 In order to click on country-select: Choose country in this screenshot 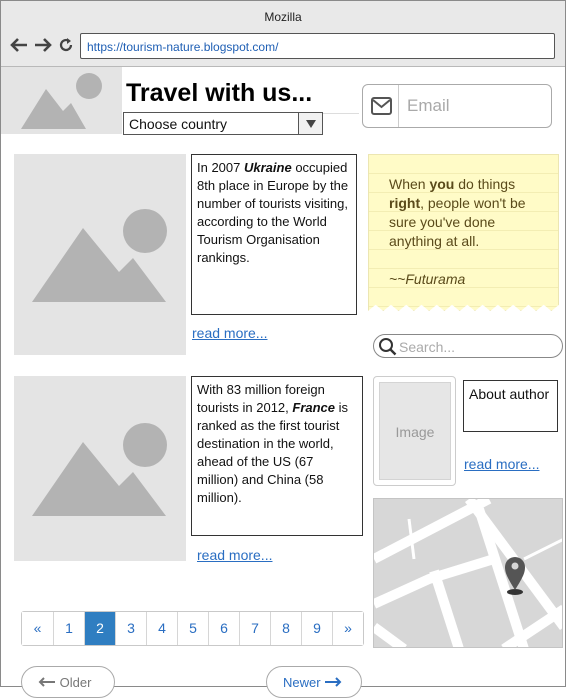, I will do `click(223, 123)`.